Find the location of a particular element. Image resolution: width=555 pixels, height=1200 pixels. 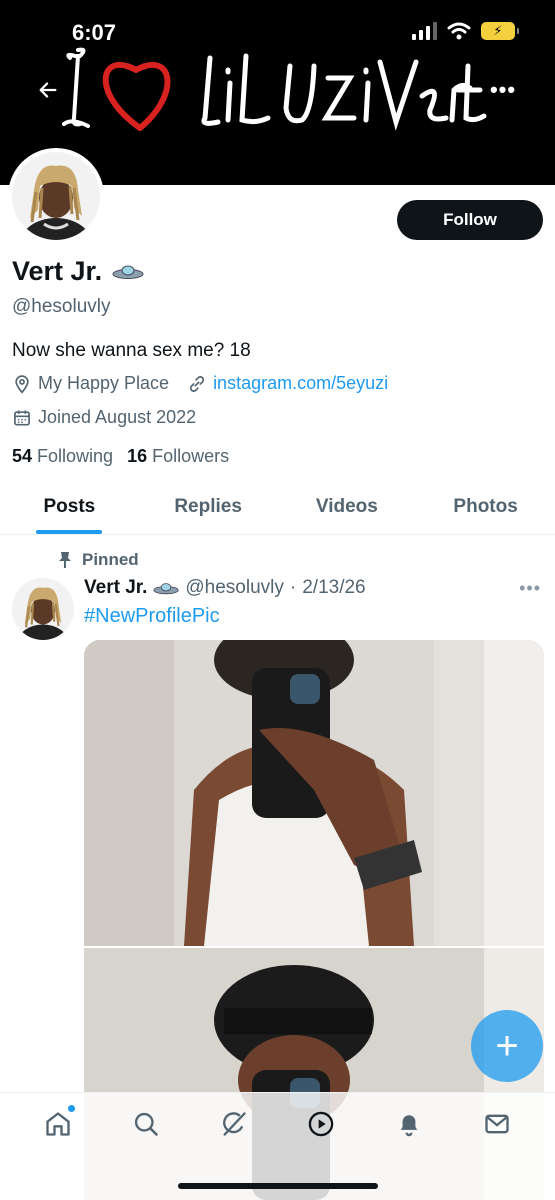

following-label: Following is located at coordinates (75, 456).